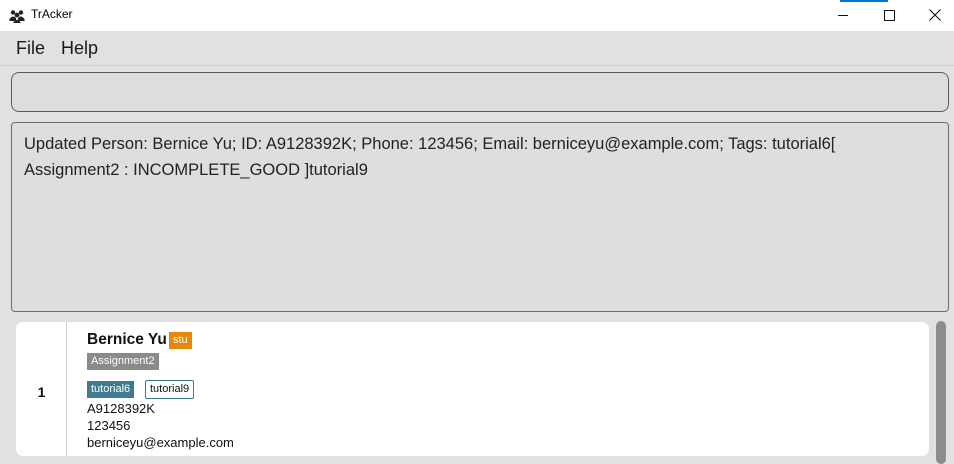 This screenshot has height=464, width=954. I want to click on maximize-button, so click(889, 15).